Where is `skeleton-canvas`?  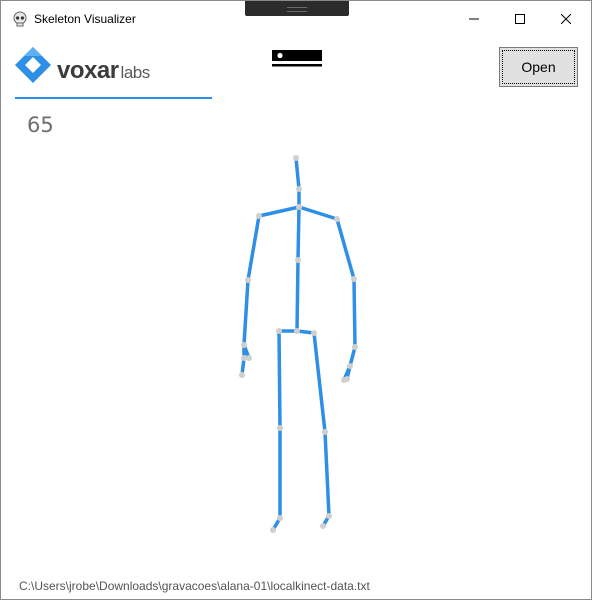
skeleton-canvas is located at coordinates (298, 344).